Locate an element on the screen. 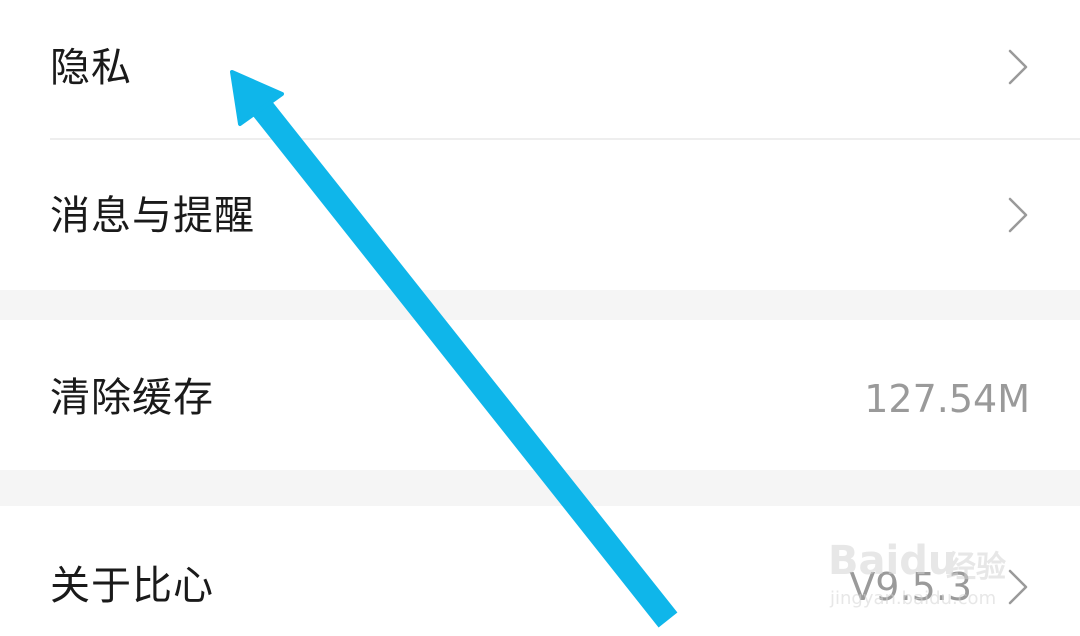  settings-item-label: 关于比心 is located at coordinates (132, 586).